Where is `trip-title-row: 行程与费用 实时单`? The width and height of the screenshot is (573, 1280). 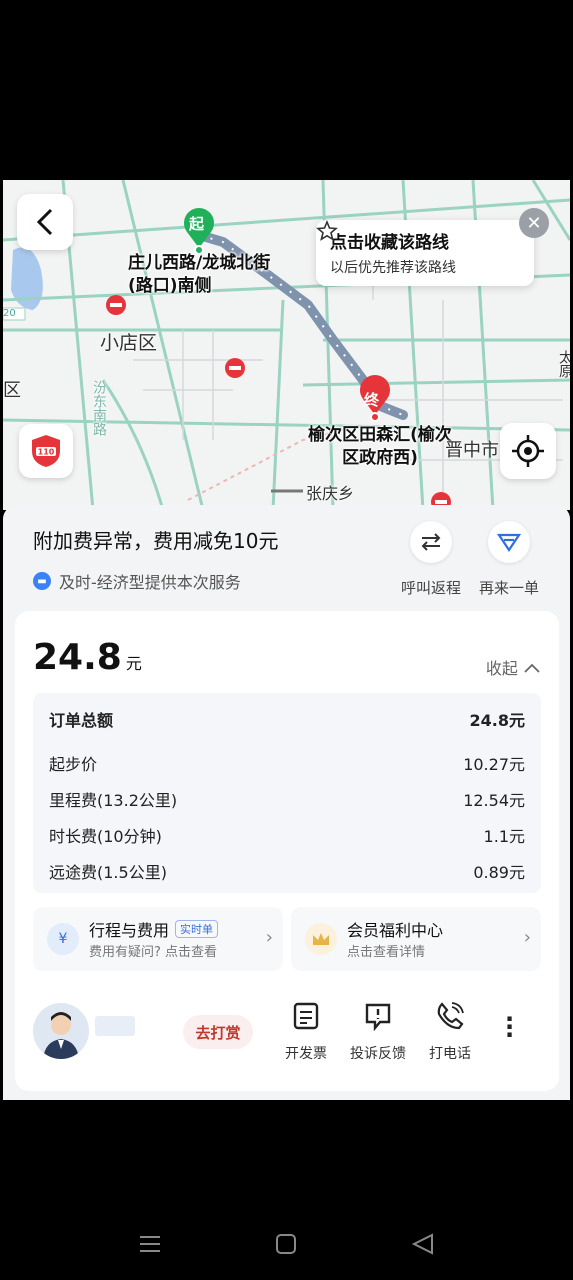 trip-title-row: 行程与费用 实时单 is located at coordinates (154, 929).